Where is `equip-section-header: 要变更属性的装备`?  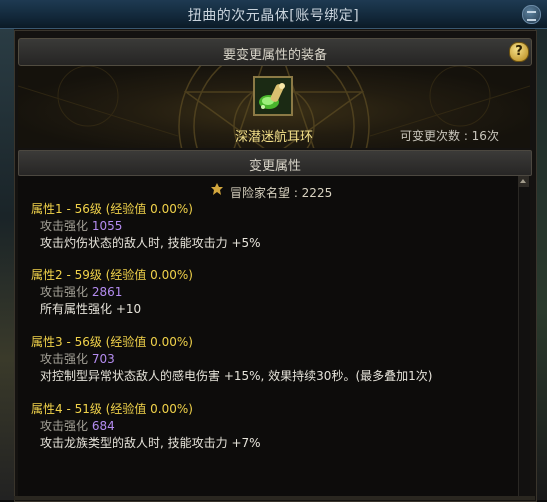 equip-section-header: 要变更属性的装备 is located at coordinates (275, 52).